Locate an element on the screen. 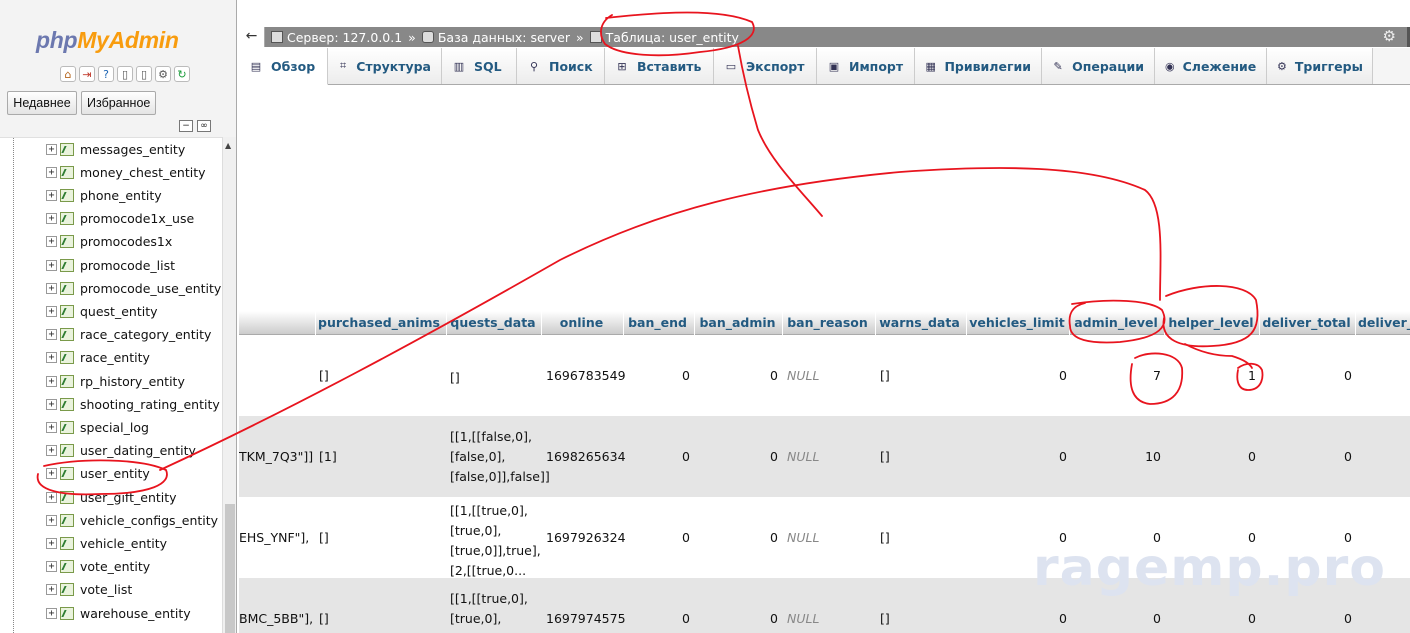 Image resolution: width=1410 pixels, height=633 pixels. tree-item-vehicle_configs_entity: + vehicle_configs_entity is located at coordinates (134, 520).